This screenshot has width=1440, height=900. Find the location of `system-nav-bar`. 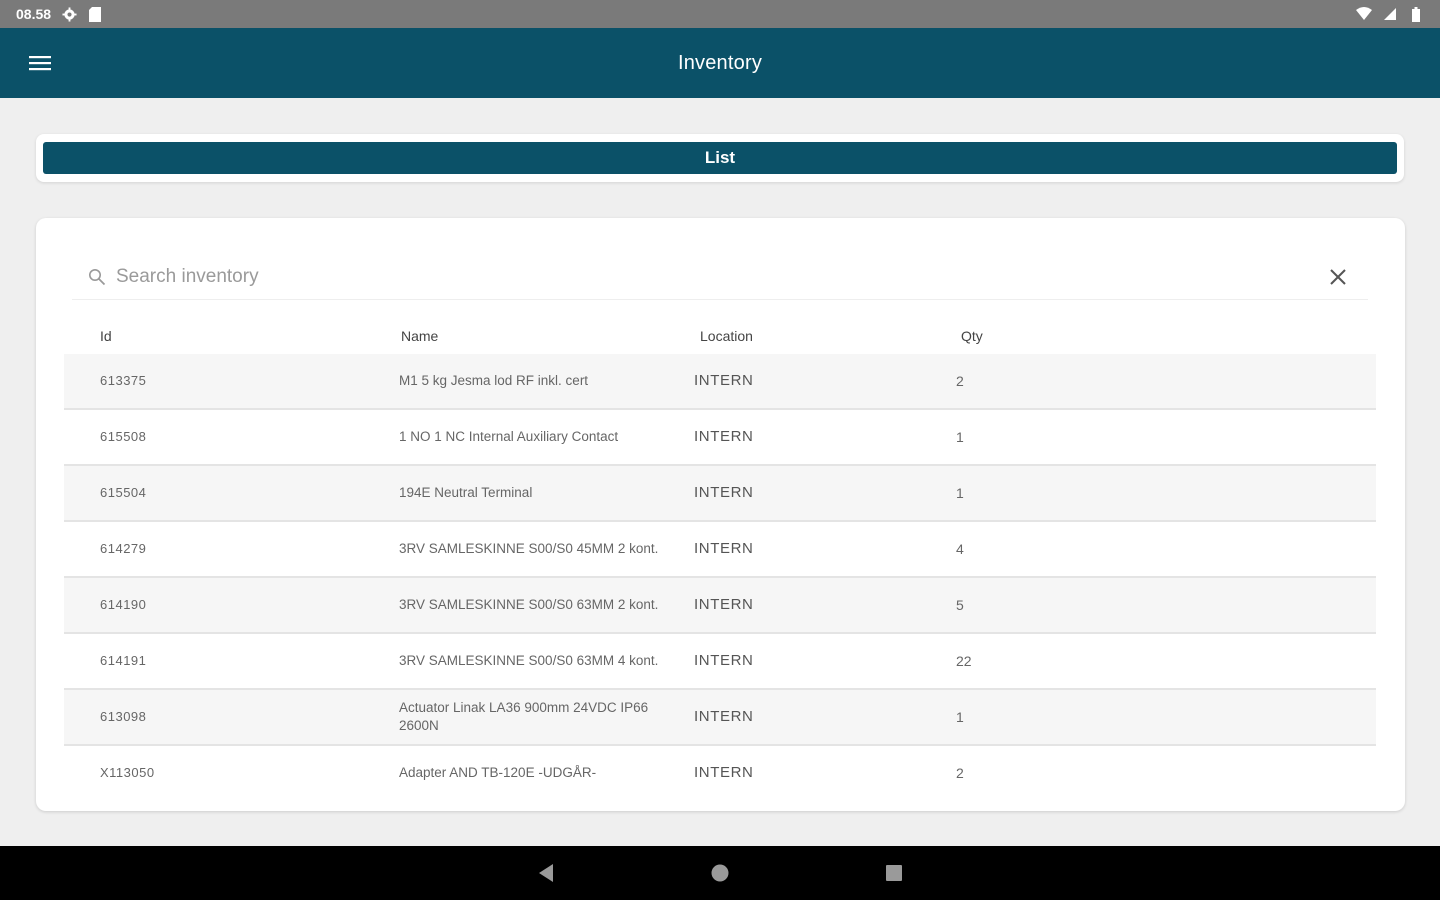

system-nav-bar is located at coordinates (720, 873).